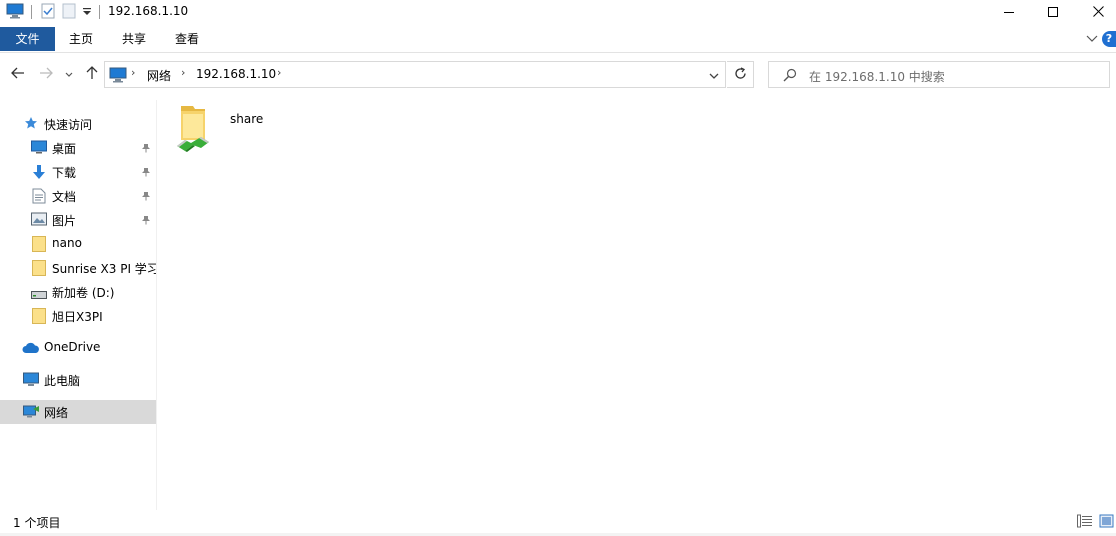 Image resolution: width=1116 pixels, height=536 pixels. Describe the element at coordinates (69, 12) in the screenshot. I see `new-folder-icon` at that location.